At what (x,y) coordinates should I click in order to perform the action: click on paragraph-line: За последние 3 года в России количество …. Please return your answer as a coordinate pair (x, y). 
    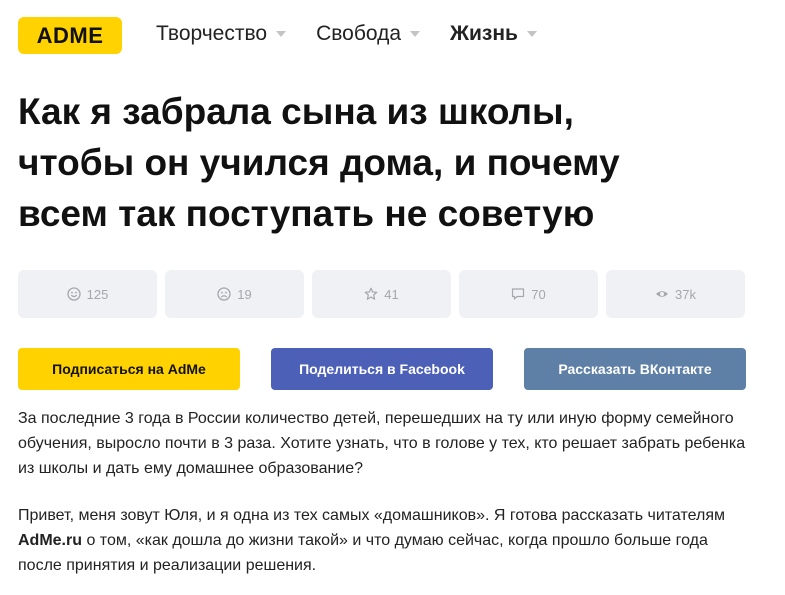
    Looking at the image, I should click on (376, 418).